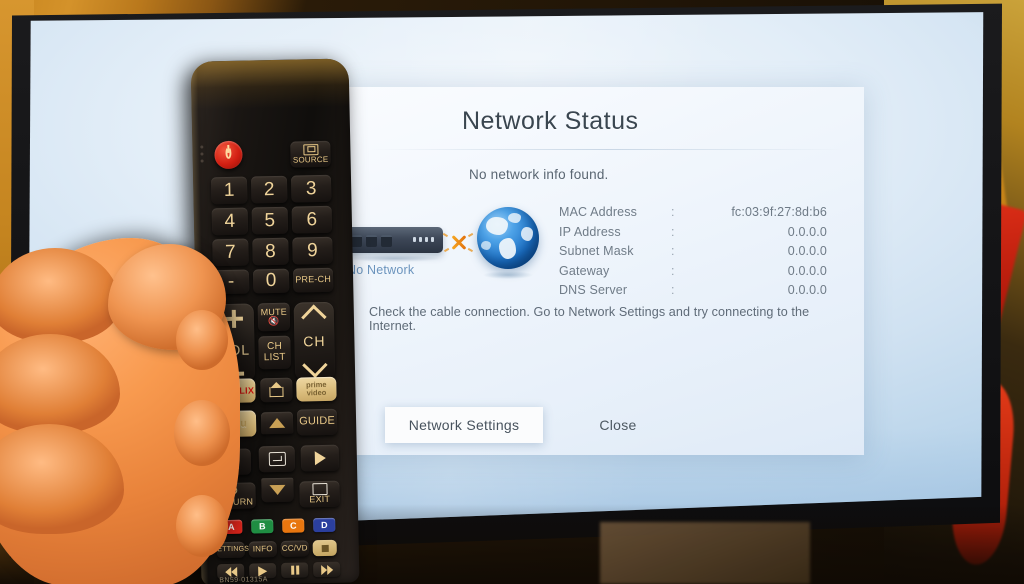 Image resolution: width=1024 pixels, height=584 pixels. I want to click on key-2: 2, so click(269, 189).